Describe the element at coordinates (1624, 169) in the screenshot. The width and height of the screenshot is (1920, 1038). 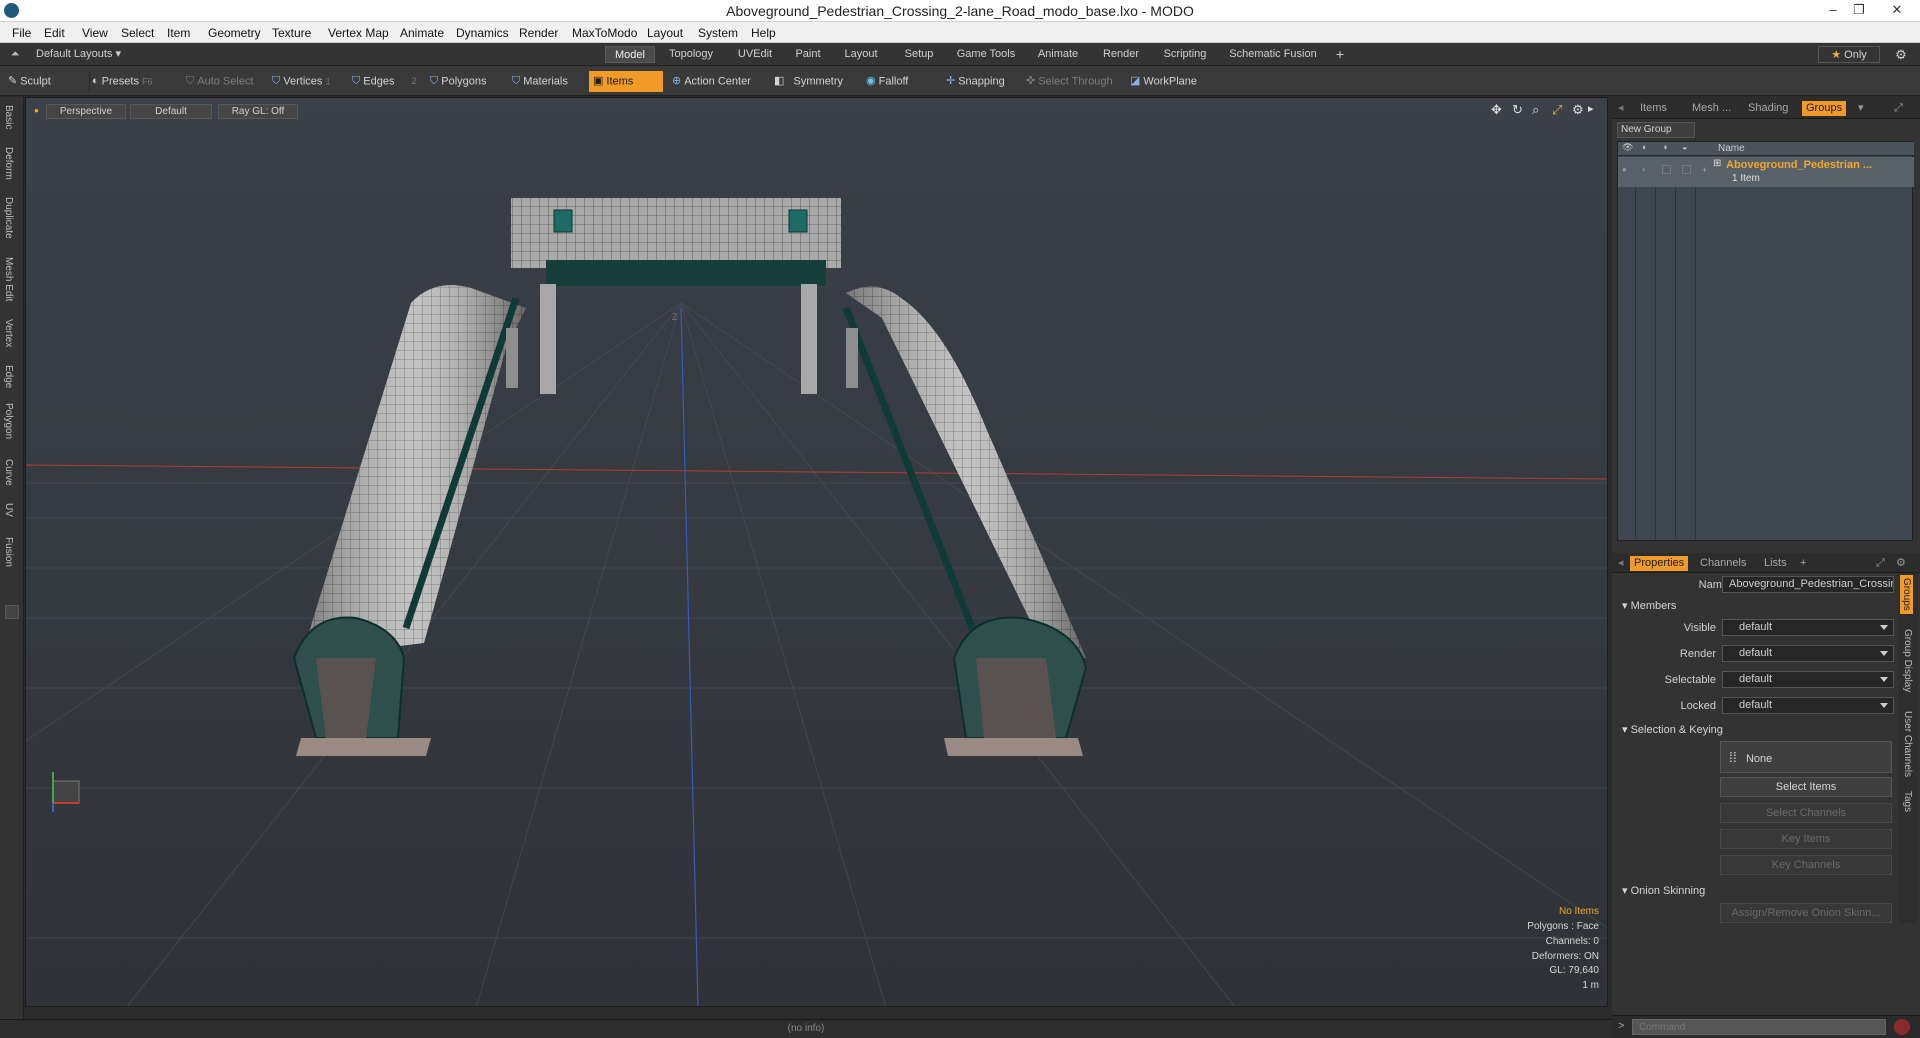
I see `row-eye-icon: ●` at that location.